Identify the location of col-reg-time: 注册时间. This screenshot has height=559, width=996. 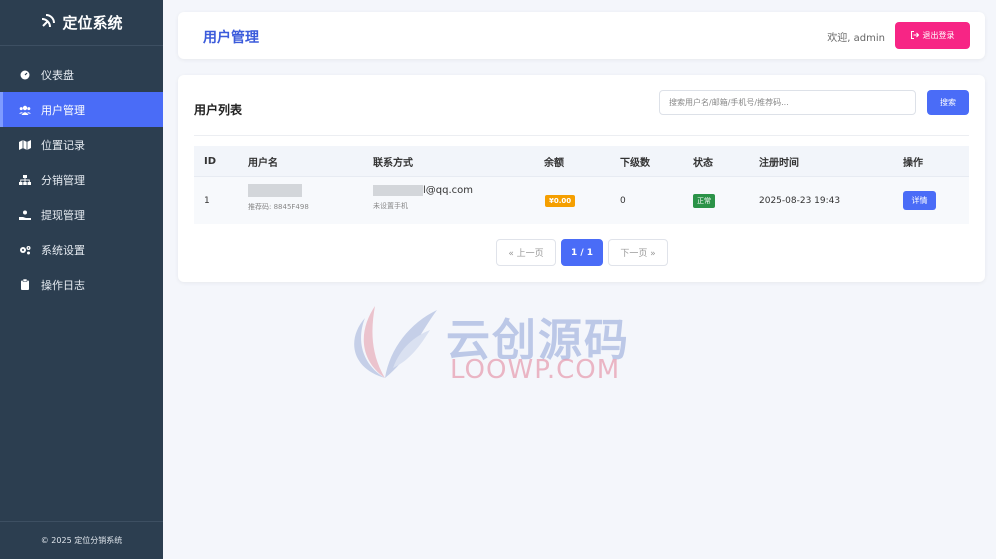
(779, 163).